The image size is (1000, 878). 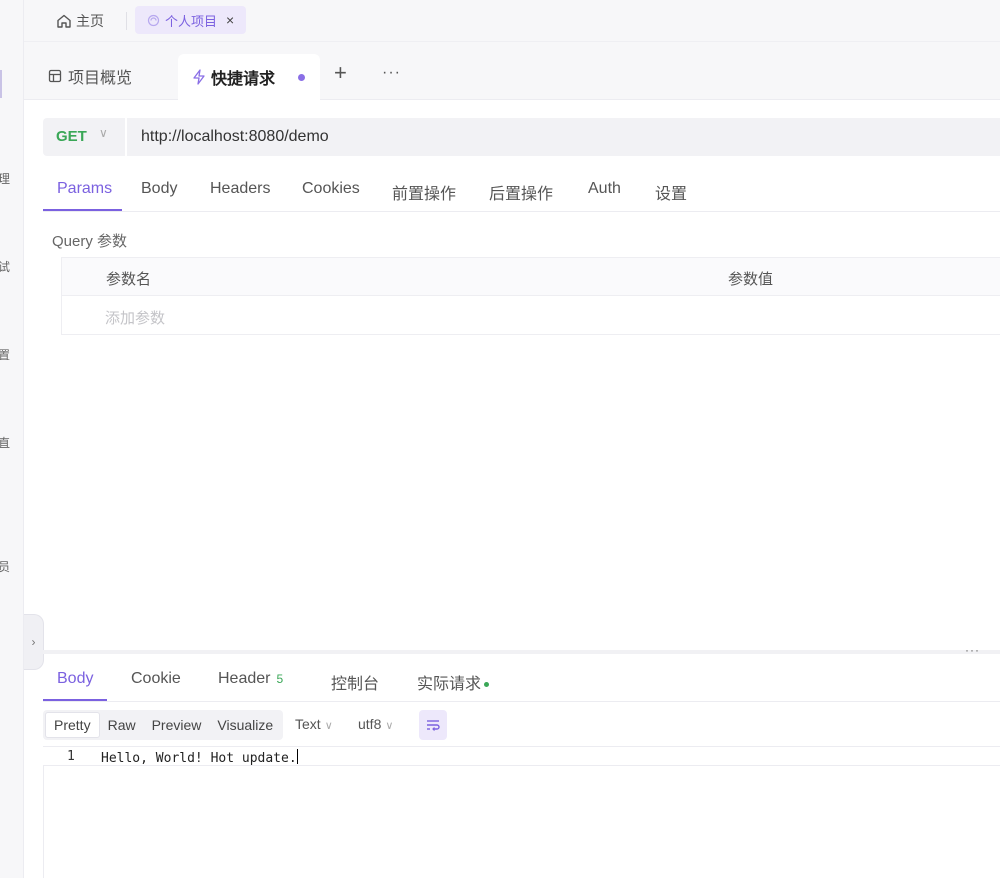 I want to click on word-wrap-button, so click(x=433, y=725).